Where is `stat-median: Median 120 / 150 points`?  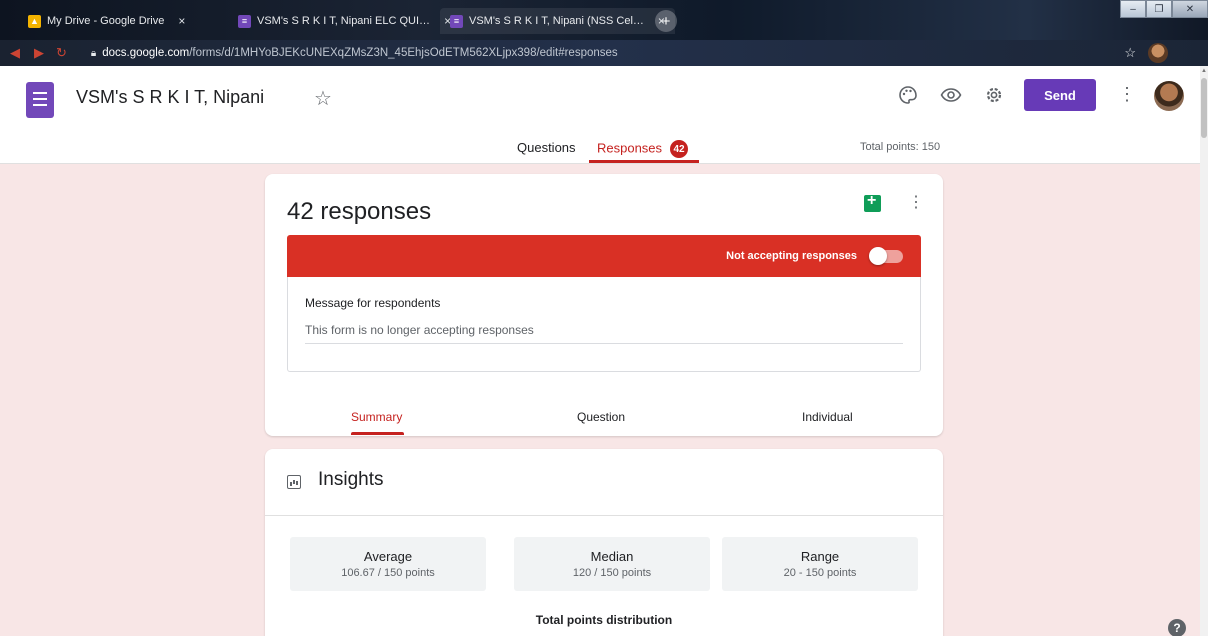 stat-median: Median 120 / 150 points is located at coordinates (612, 564).